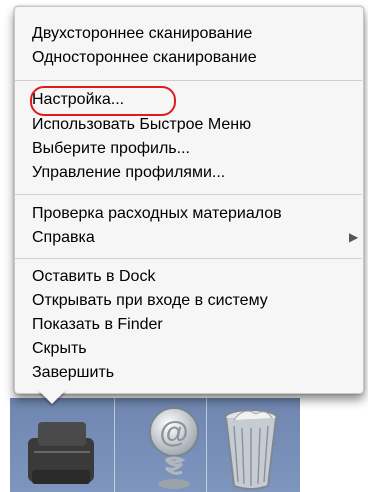  I want to click on menu-item-hide: Скрыть, so click(59, 349).